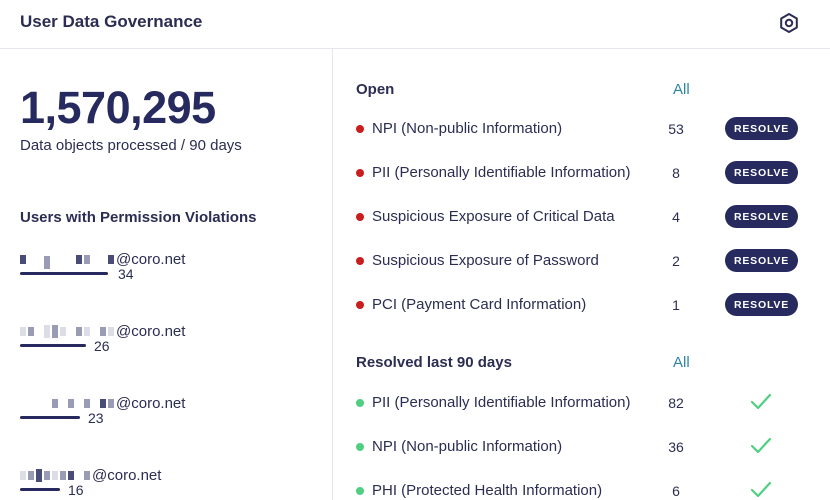 Image resolution: width=830 pixels, height=500 pixels. What do you see at coordinates (415, 24) in the screenshot?
I see `header: User Data Governance` at bounding box center [415, 24].